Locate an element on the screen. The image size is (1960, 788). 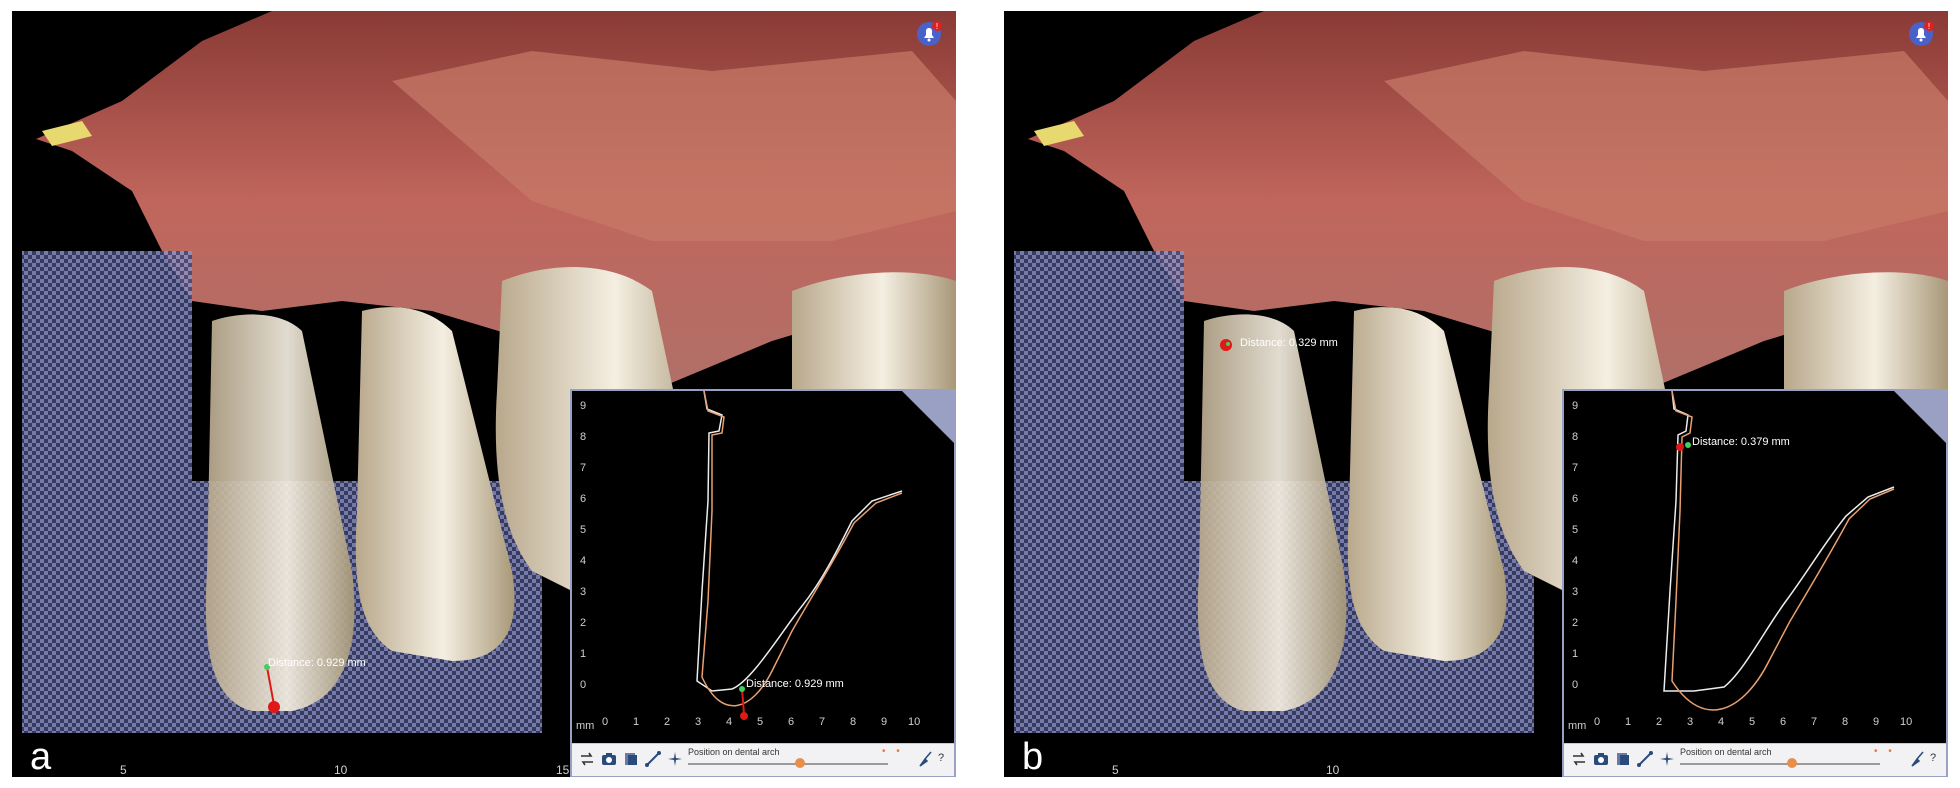
profile-curve-orange is located at coordinates (802, 549).